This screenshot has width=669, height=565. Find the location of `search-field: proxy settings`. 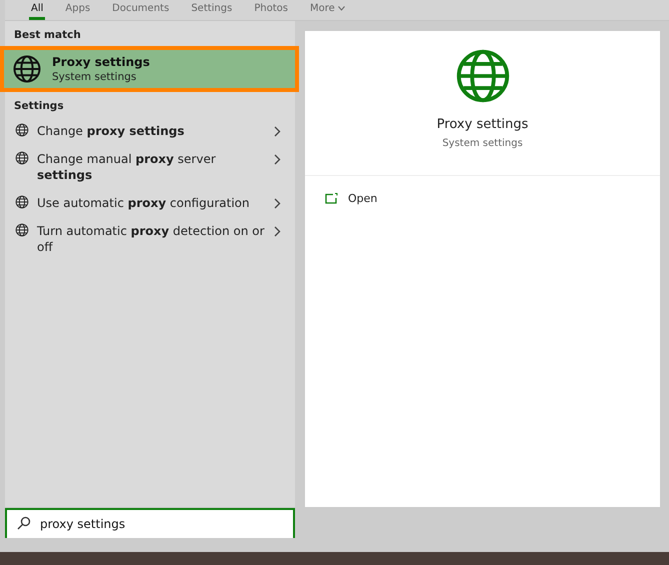

search-field: proxy settings is located at coordinates (150, 523).